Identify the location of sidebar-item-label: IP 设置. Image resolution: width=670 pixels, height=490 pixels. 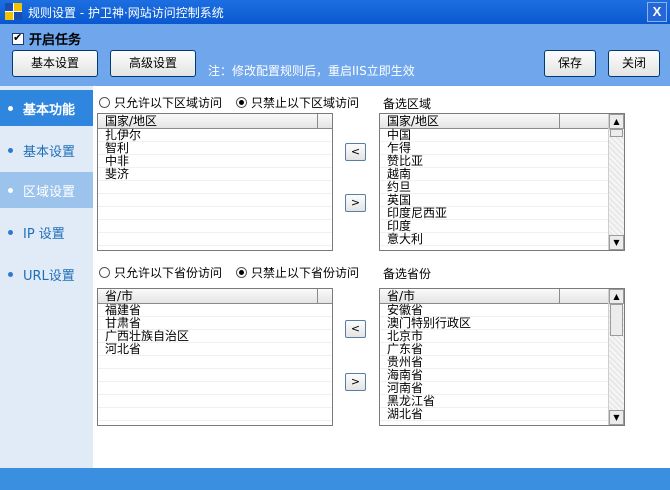
(44, 234).